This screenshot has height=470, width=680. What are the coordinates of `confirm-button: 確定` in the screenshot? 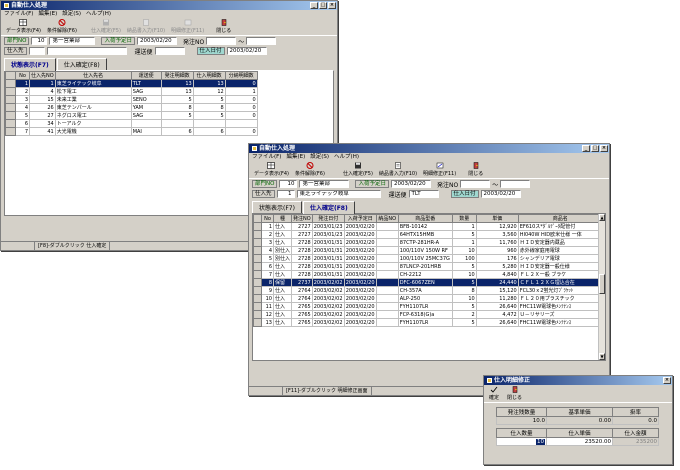 It's located at (494, 393).